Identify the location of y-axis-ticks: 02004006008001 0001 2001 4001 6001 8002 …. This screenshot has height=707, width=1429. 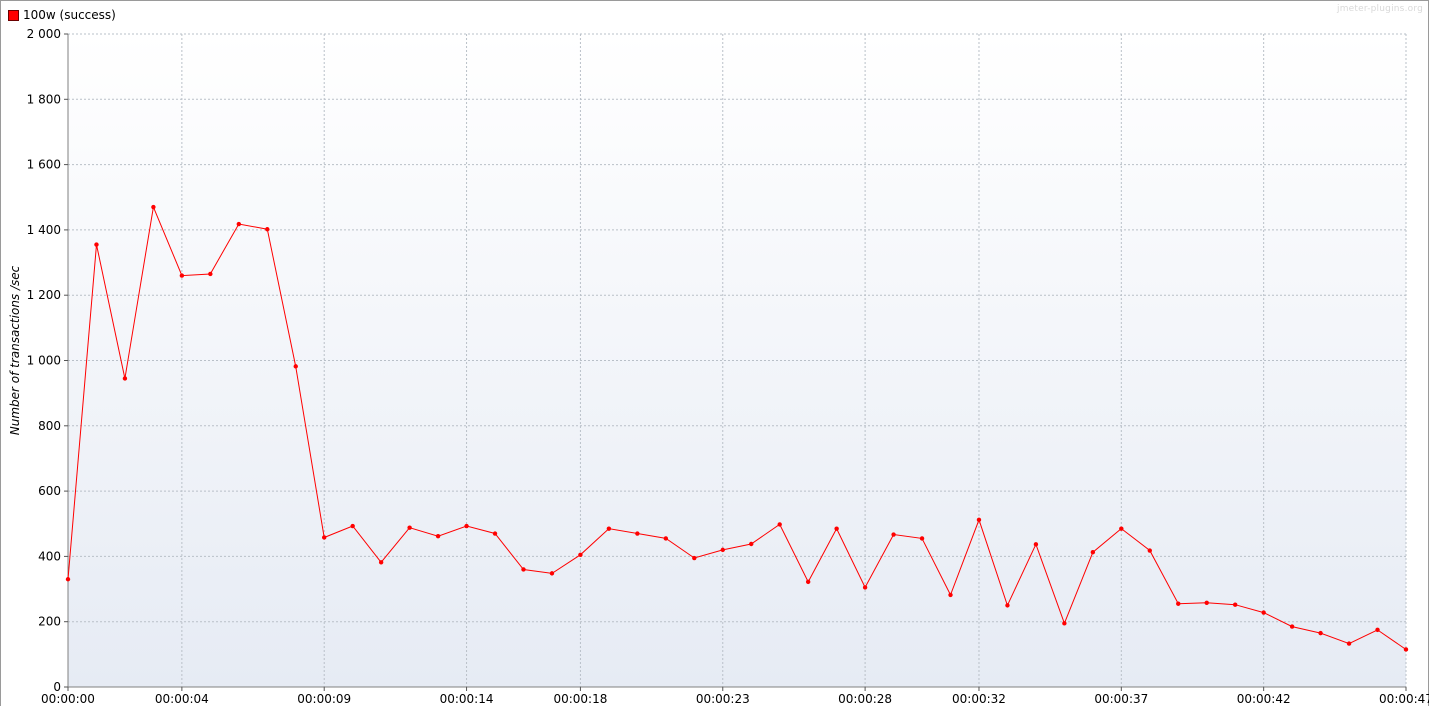
(47, 360).